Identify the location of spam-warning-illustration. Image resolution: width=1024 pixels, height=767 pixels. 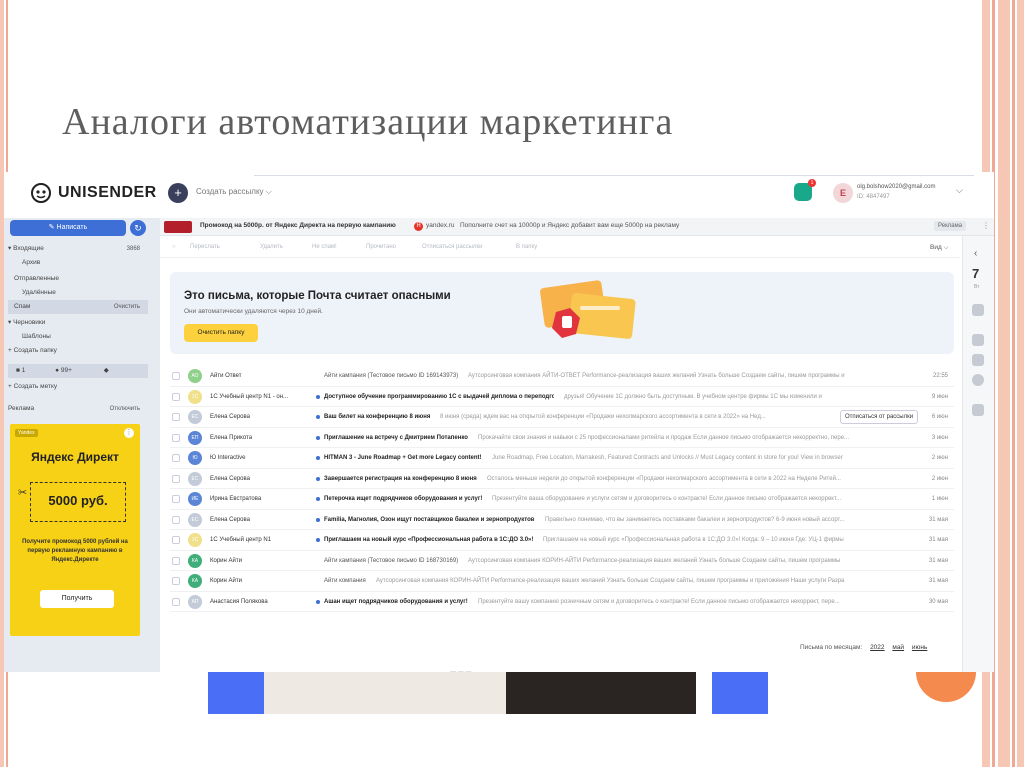
(588, 309).